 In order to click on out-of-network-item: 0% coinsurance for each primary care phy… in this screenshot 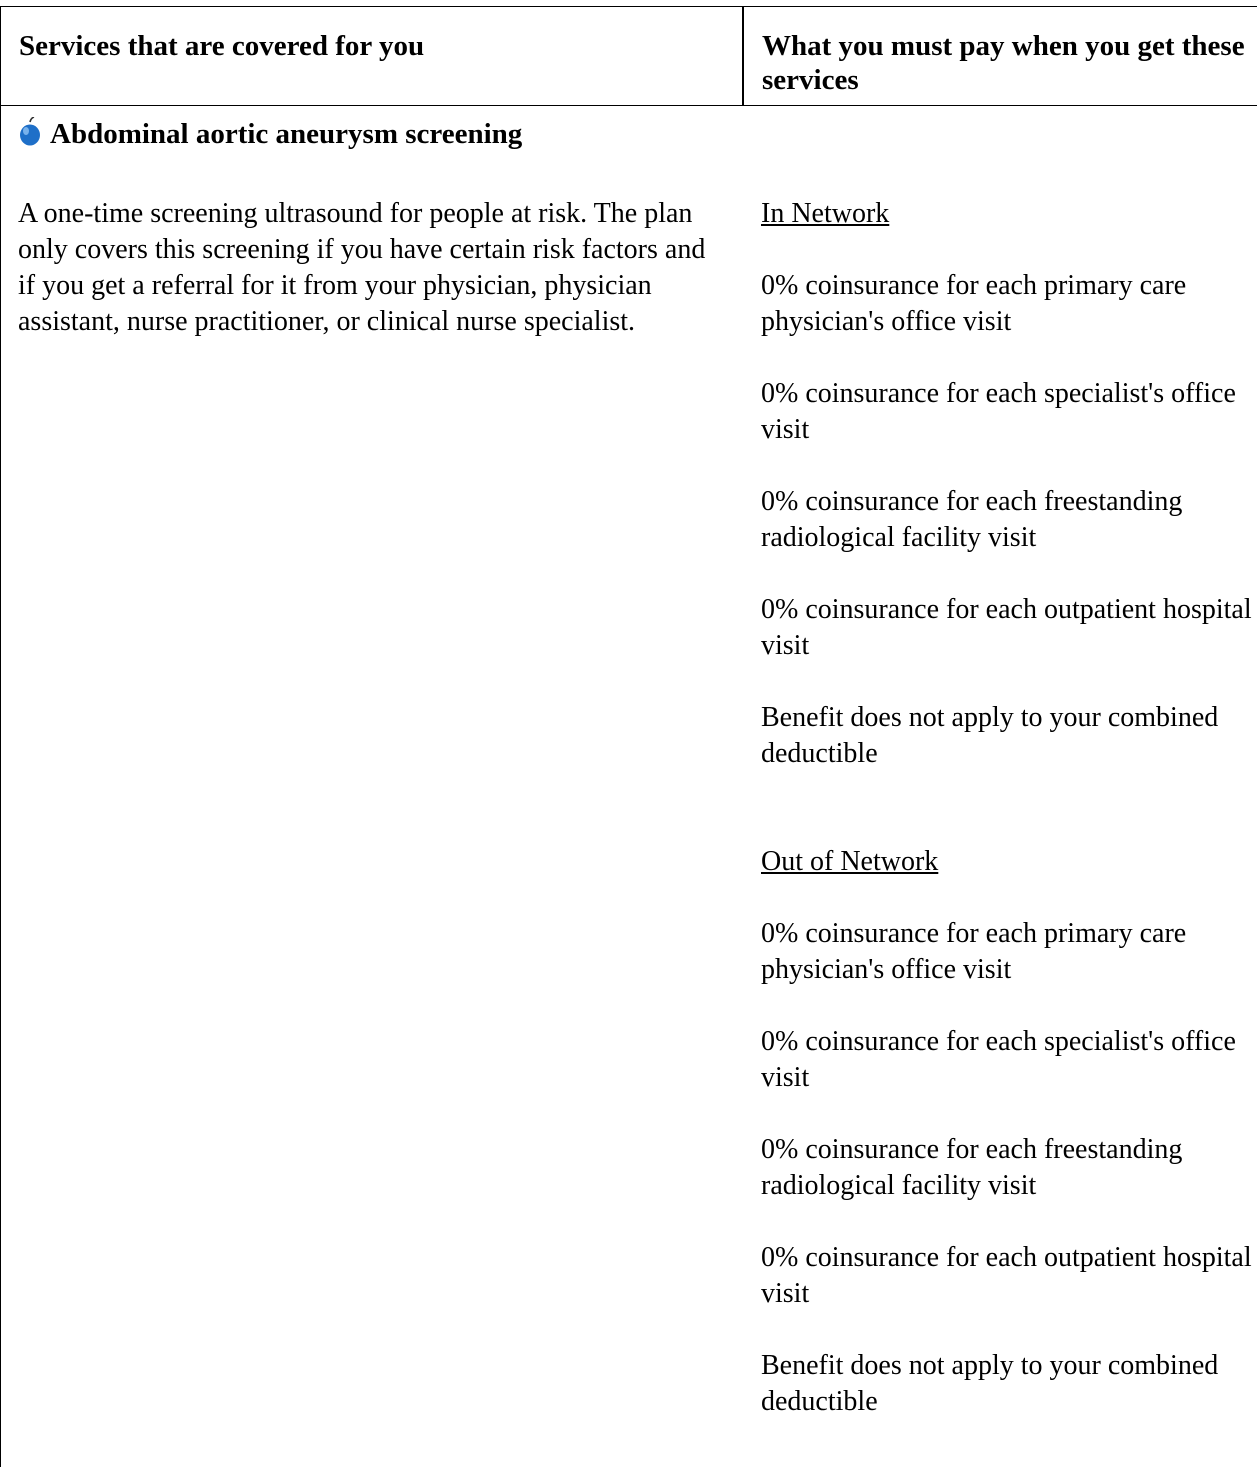, I will do `click(974, 951)`.